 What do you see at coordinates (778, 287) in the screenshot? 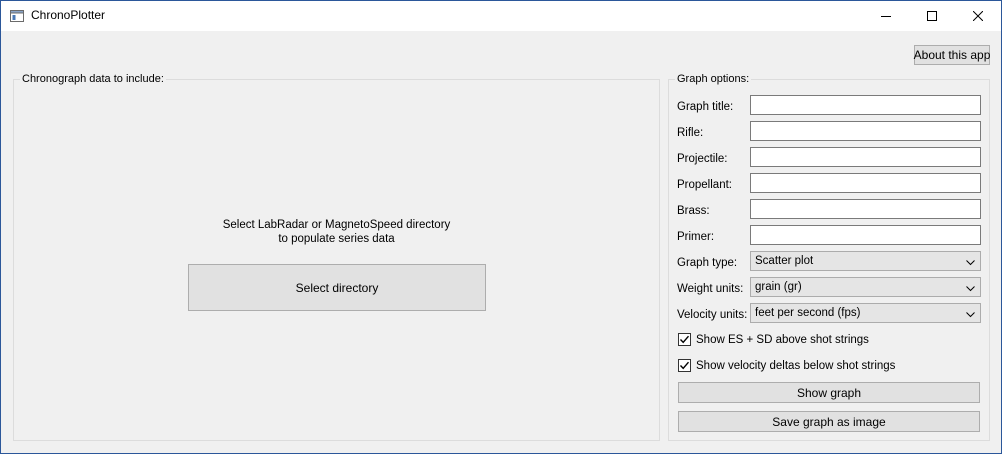
I see `weight-units-value: grain (gr)` at bounding box center [778, 287].